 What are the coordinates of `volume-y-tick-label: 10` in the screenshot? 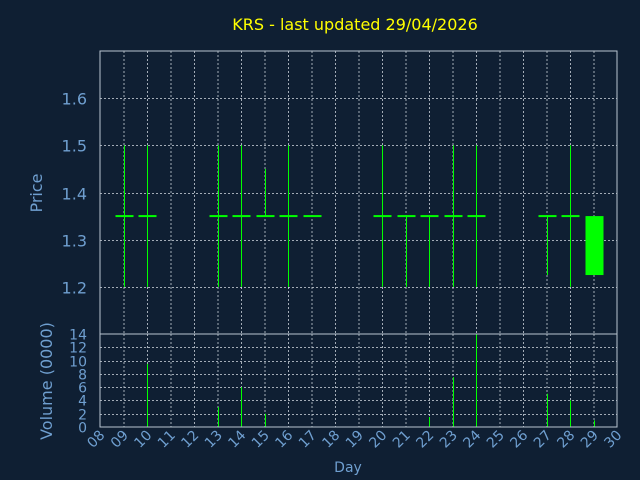 It's located at (78, 363).